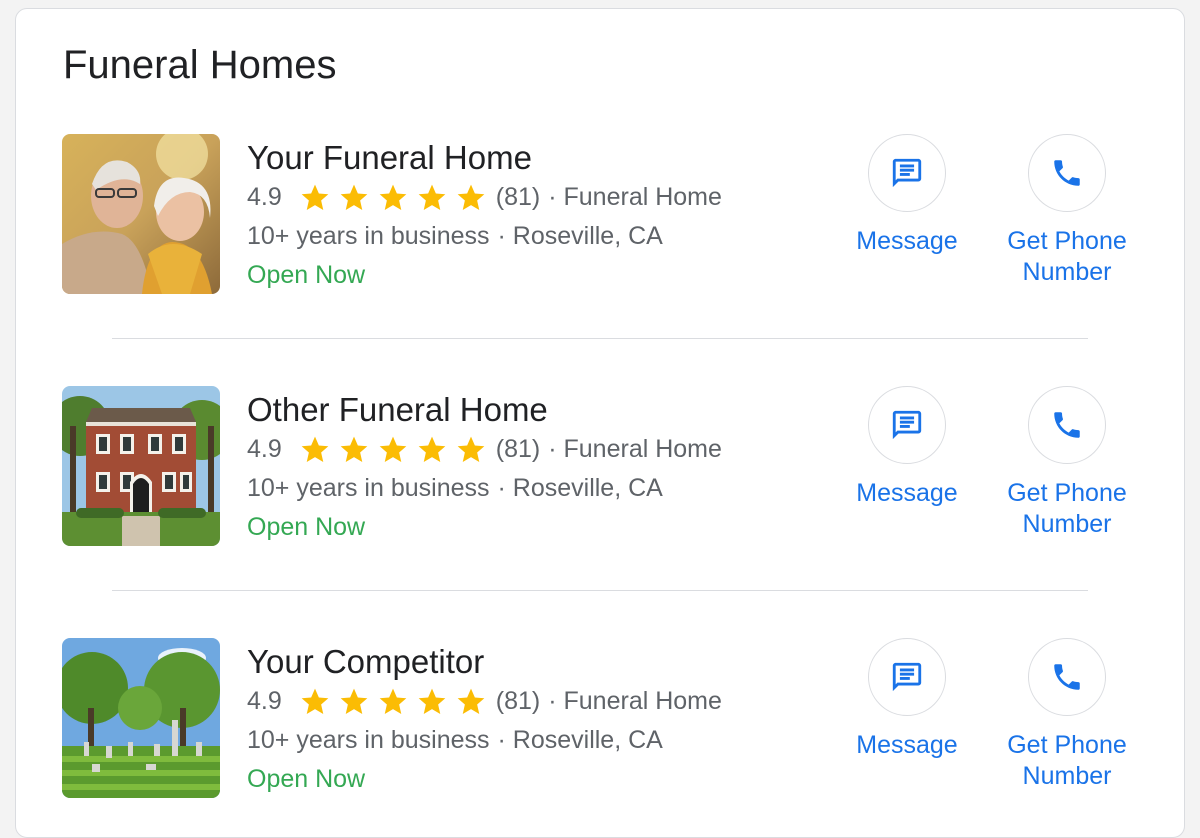 The image size is (1200, 838). What do you see at coordinates (484, 410) in the screenshot?
I see `listing-name: Other Funeral Home` at bounding box center [484, 410].